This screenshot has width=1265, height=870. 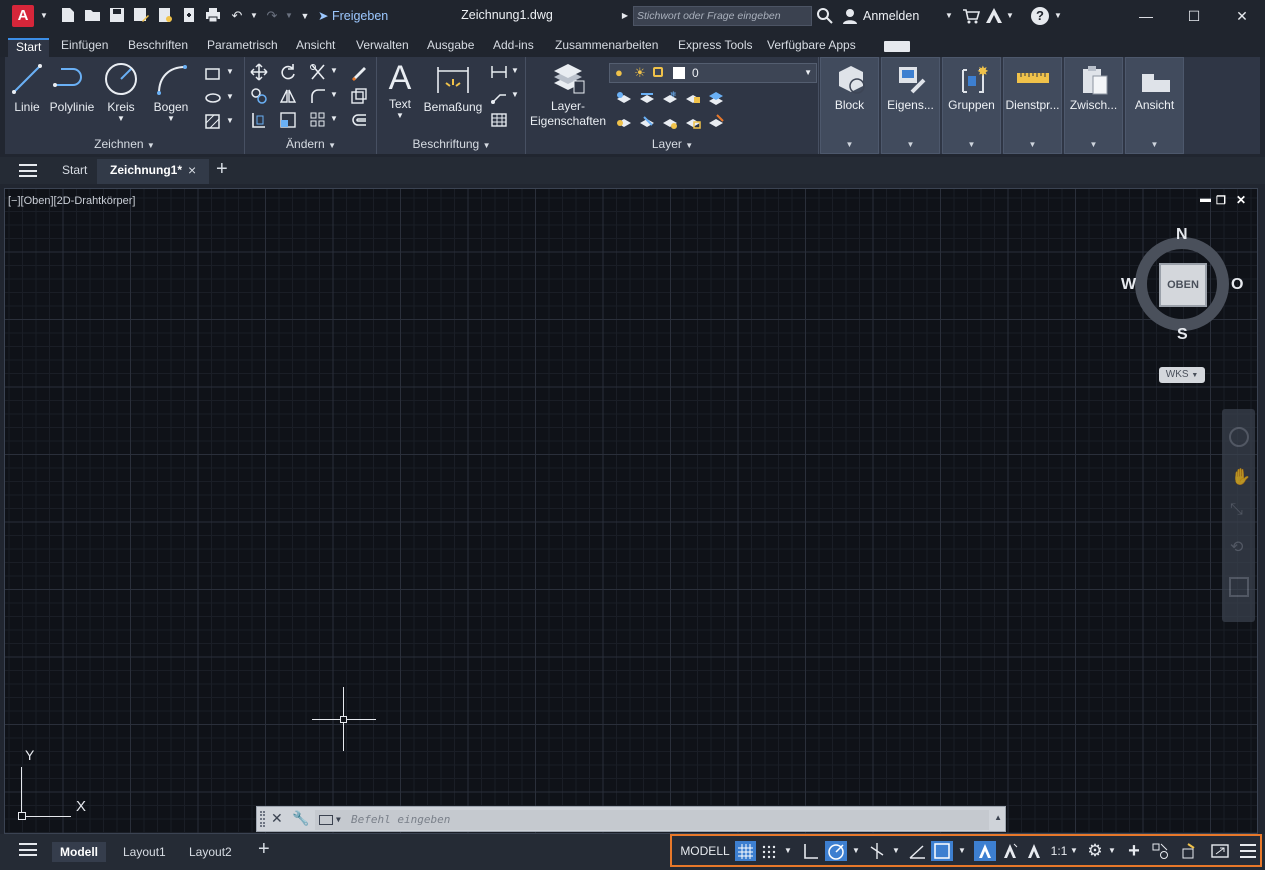 I want to click on tab-verfuegbare-apps: Verfügbare Apps, so click(x=811, y=47).